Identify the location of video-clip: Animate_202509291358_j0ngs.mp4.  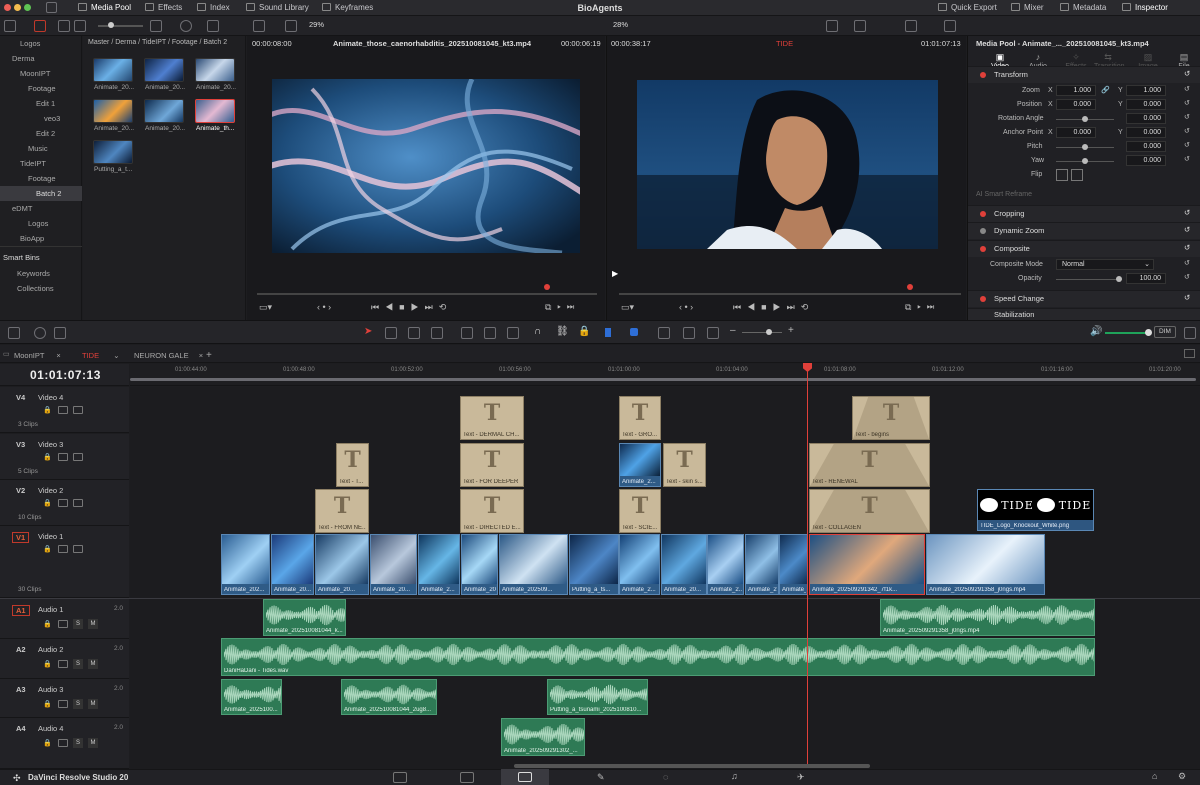
(985, 564).